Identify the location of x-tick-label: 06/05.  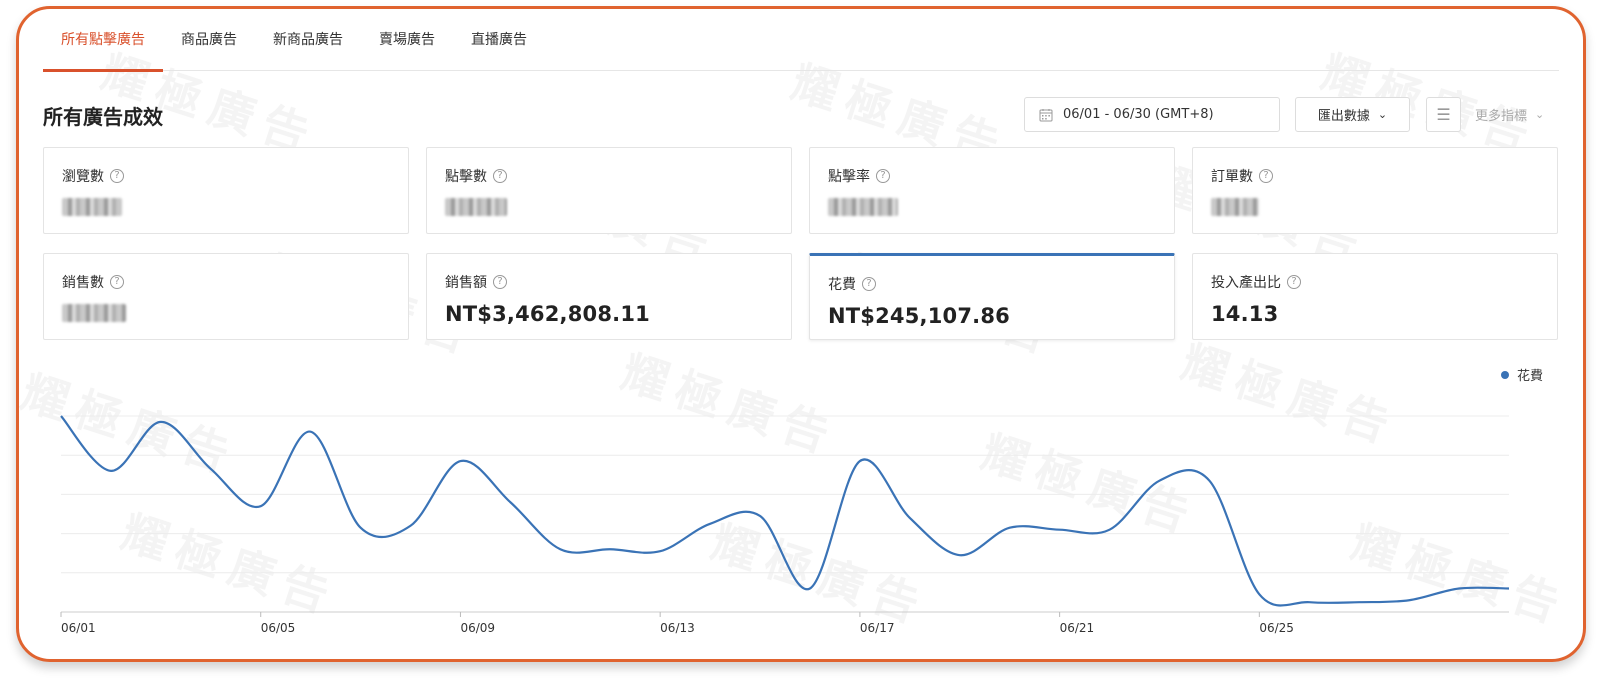
(278, 628).